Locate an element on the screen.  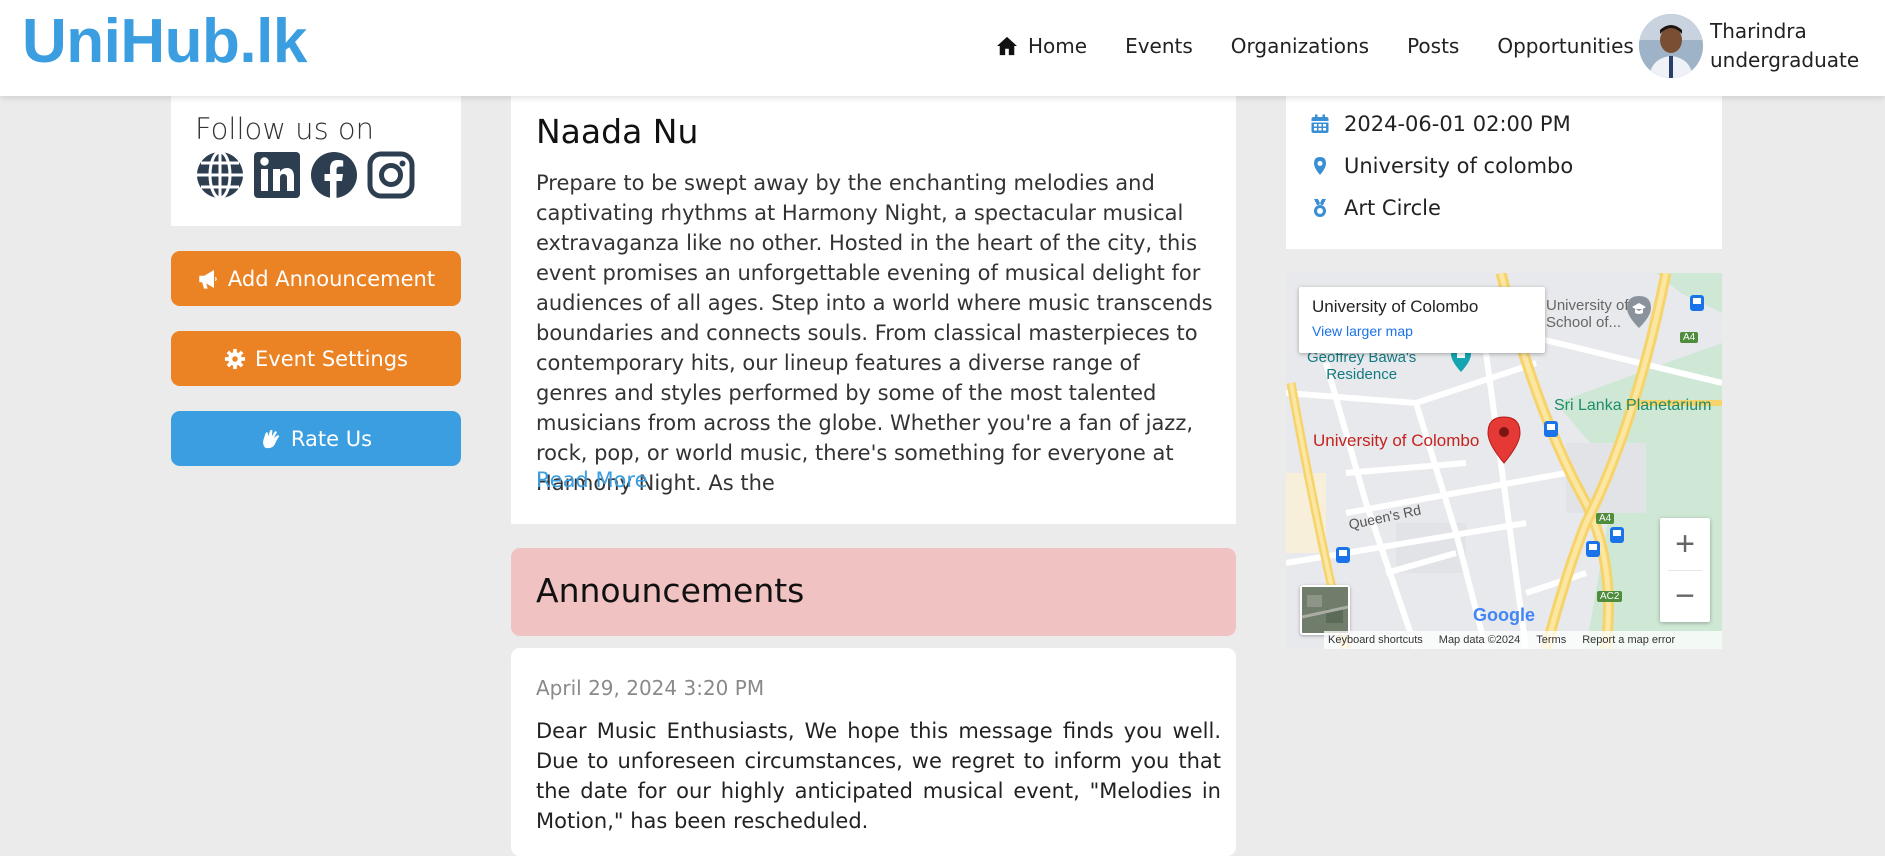
map-label-ac2: AC2 is located at coordinates (1610, 596).